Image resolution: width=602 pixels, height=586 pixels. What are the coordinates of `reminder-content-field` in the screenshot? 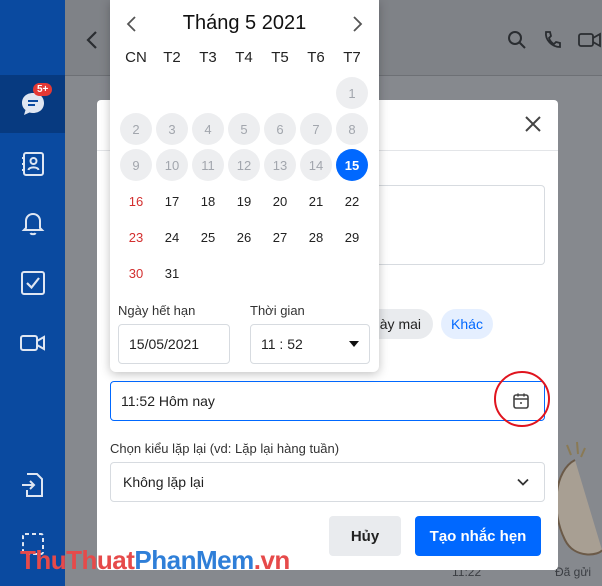 It's located at (457, 225).